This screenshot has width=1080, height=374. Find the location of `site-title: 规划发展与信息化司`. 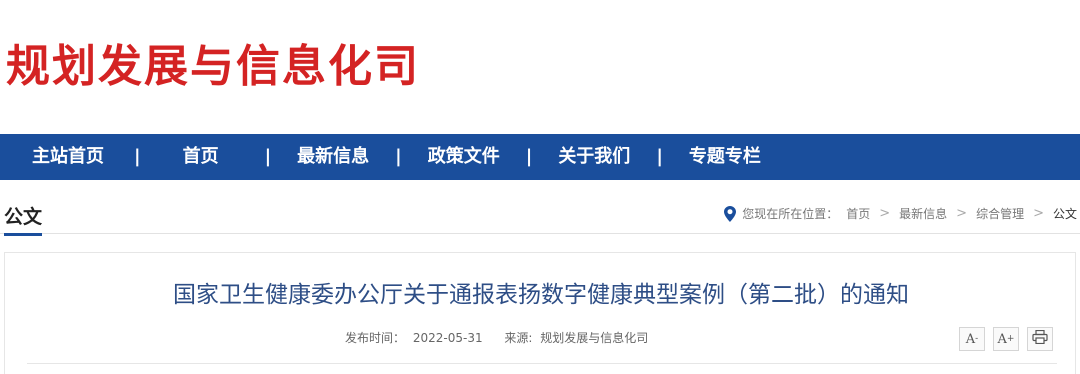

site-title: 规划发展与信息化司 is located at coordinates (213, 66).